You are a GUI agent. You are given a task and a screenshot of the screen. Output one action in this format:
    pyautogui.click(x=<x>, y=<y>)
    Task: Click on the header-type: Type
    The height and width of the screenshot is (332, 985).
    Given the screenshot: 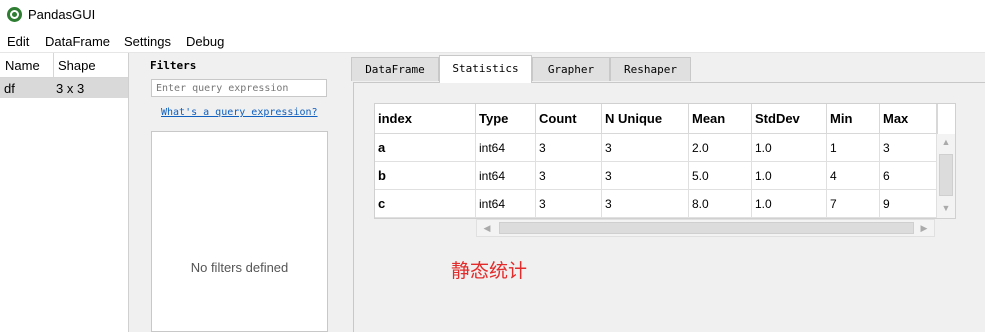 What is the action you would take?
    pyautogui.click(x=506, y=119)
    